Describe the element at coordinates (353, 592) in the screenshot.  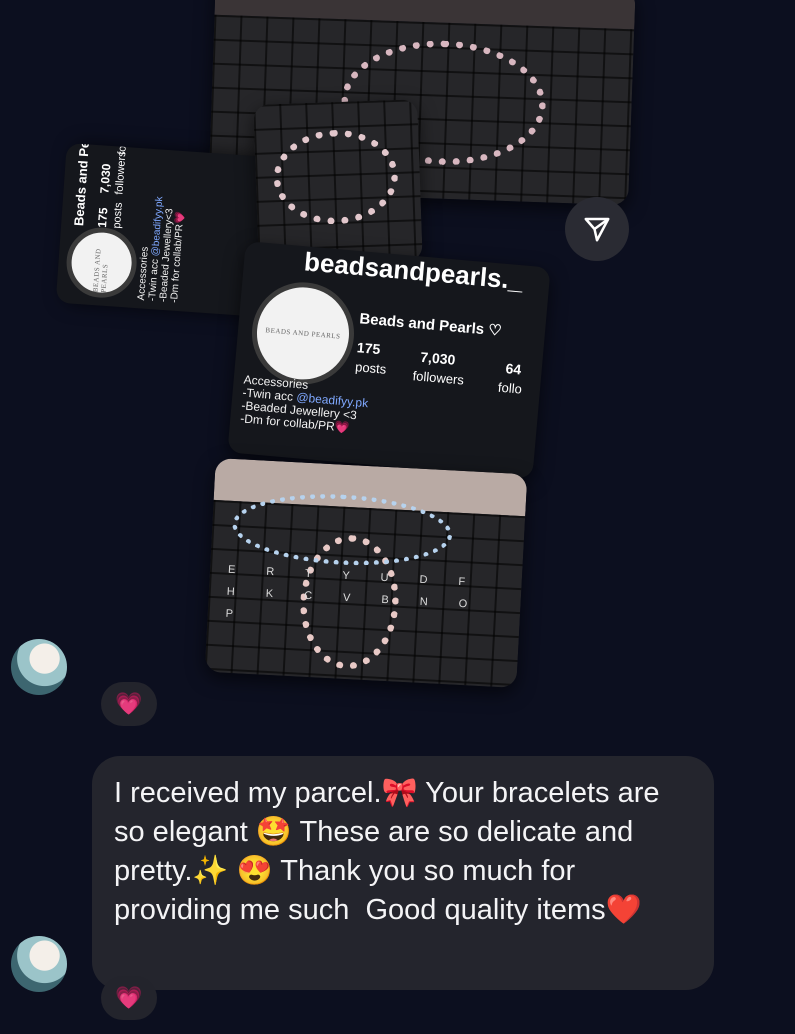
I see `key-letters: E R T Y U D F H K C V B N O P` at that location.